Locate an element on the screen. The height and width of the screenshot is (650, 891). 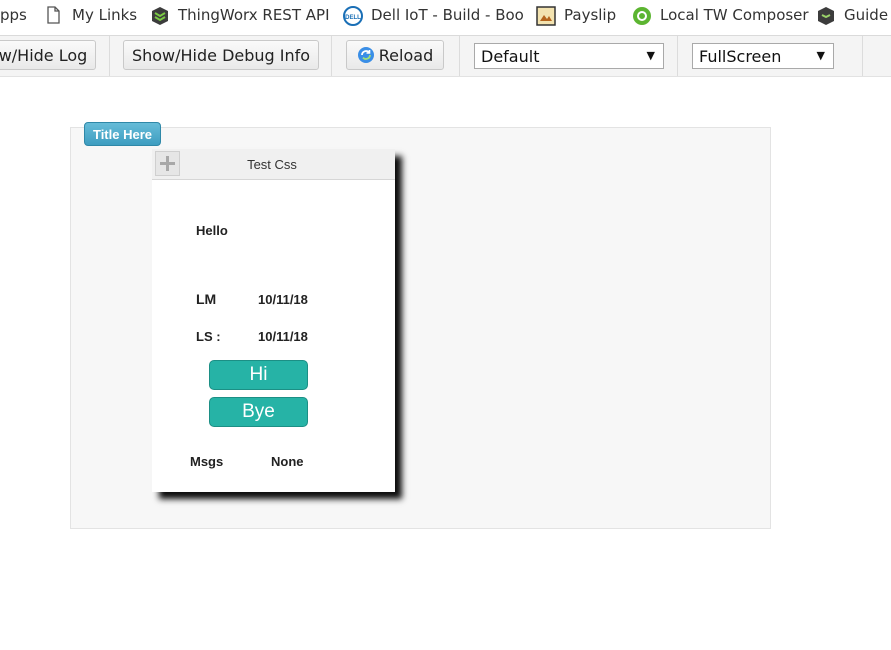
dell-icon: DELL is located at coordinates (353, 16).